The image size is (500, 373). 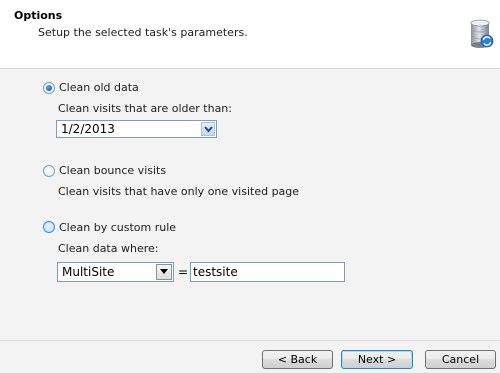 I want to click on older-than-label: Clean visits that are older than:, so click(x=145, y=108).